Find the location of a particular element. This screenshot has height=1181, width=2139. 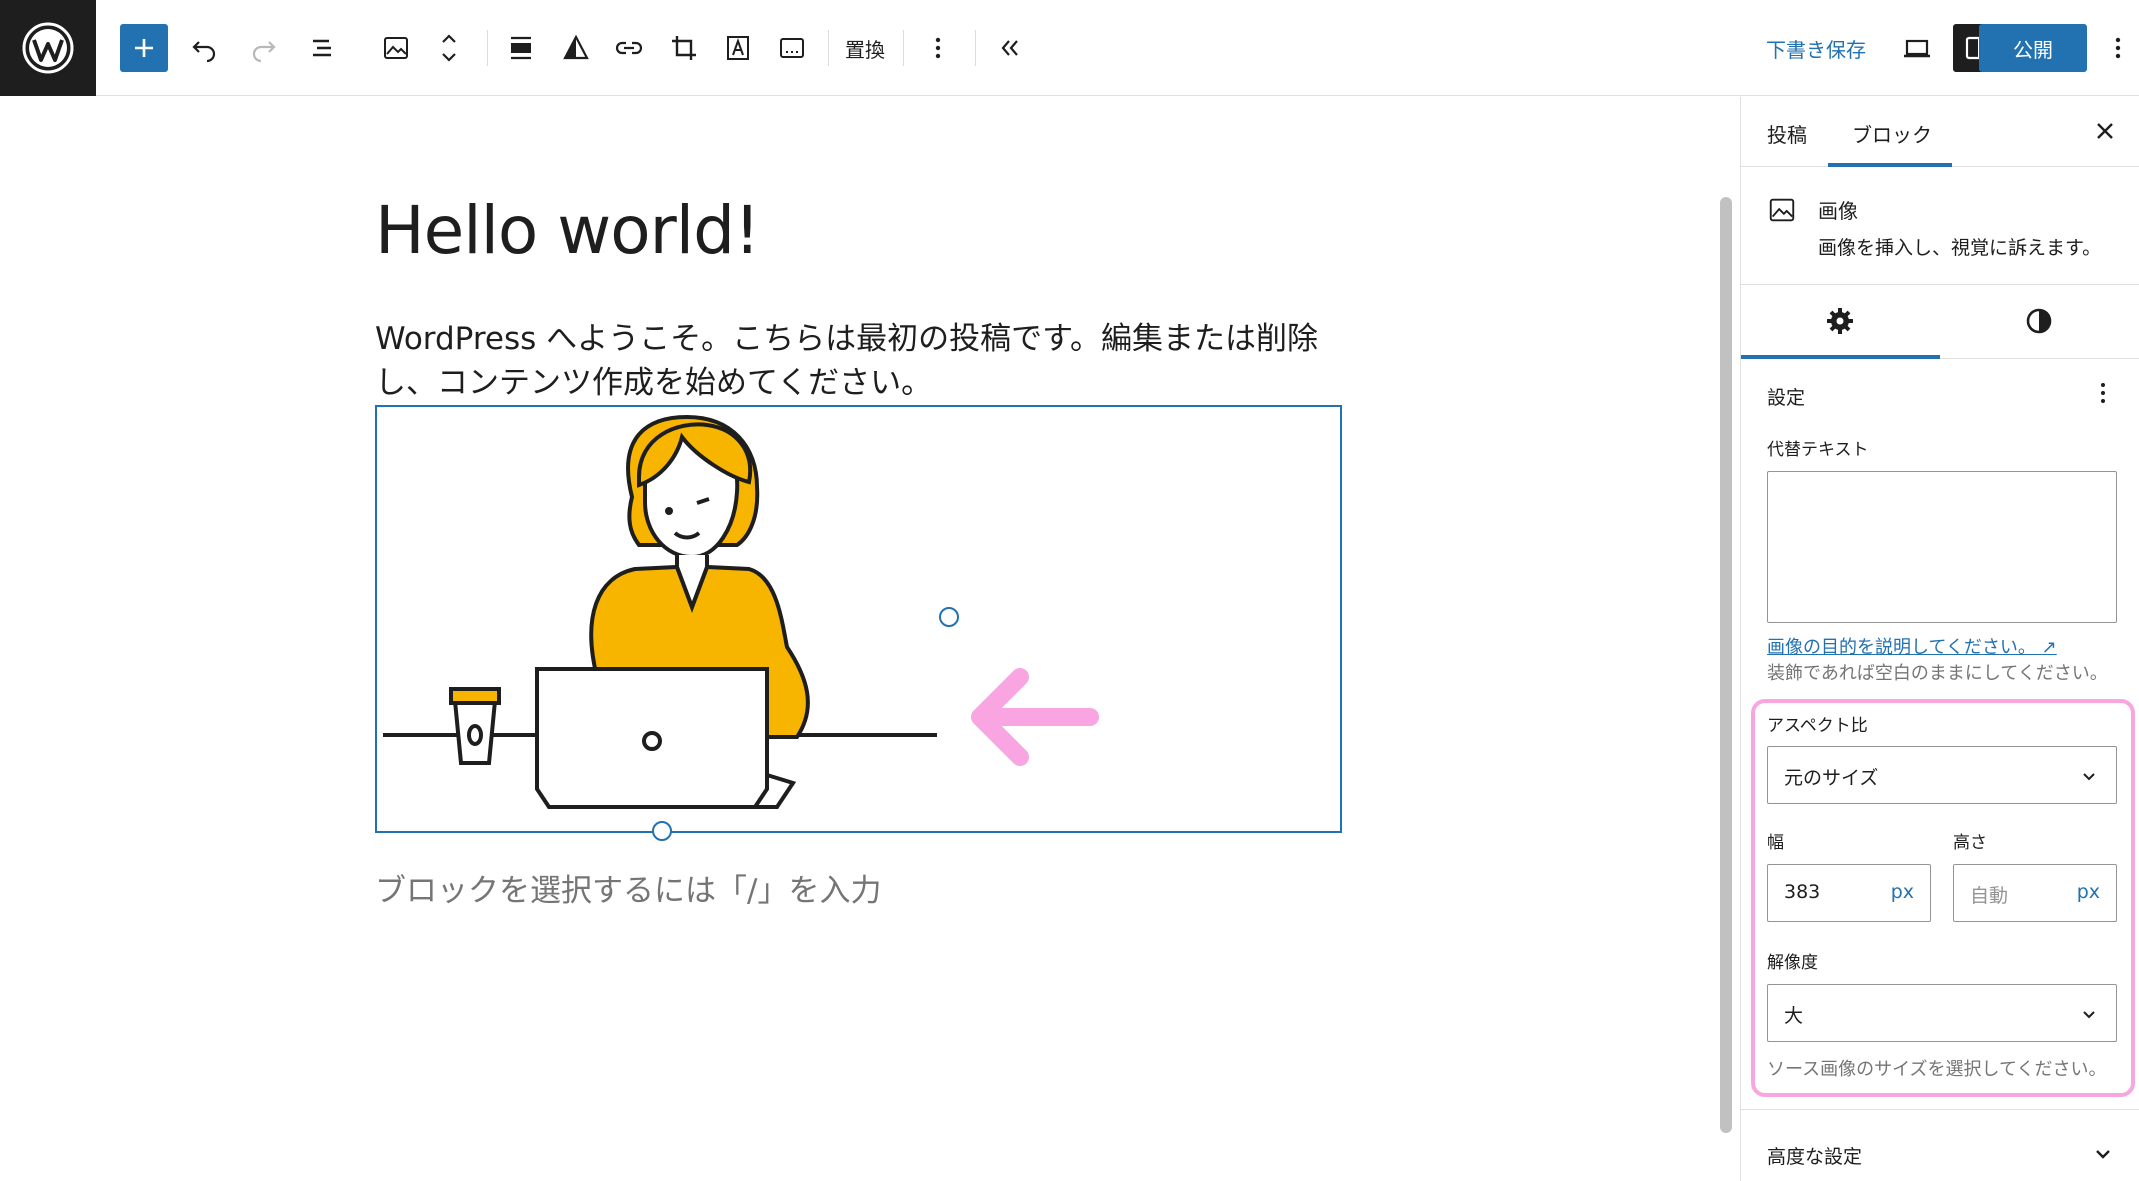

more-options-button is located at coordinates (2118, 48).